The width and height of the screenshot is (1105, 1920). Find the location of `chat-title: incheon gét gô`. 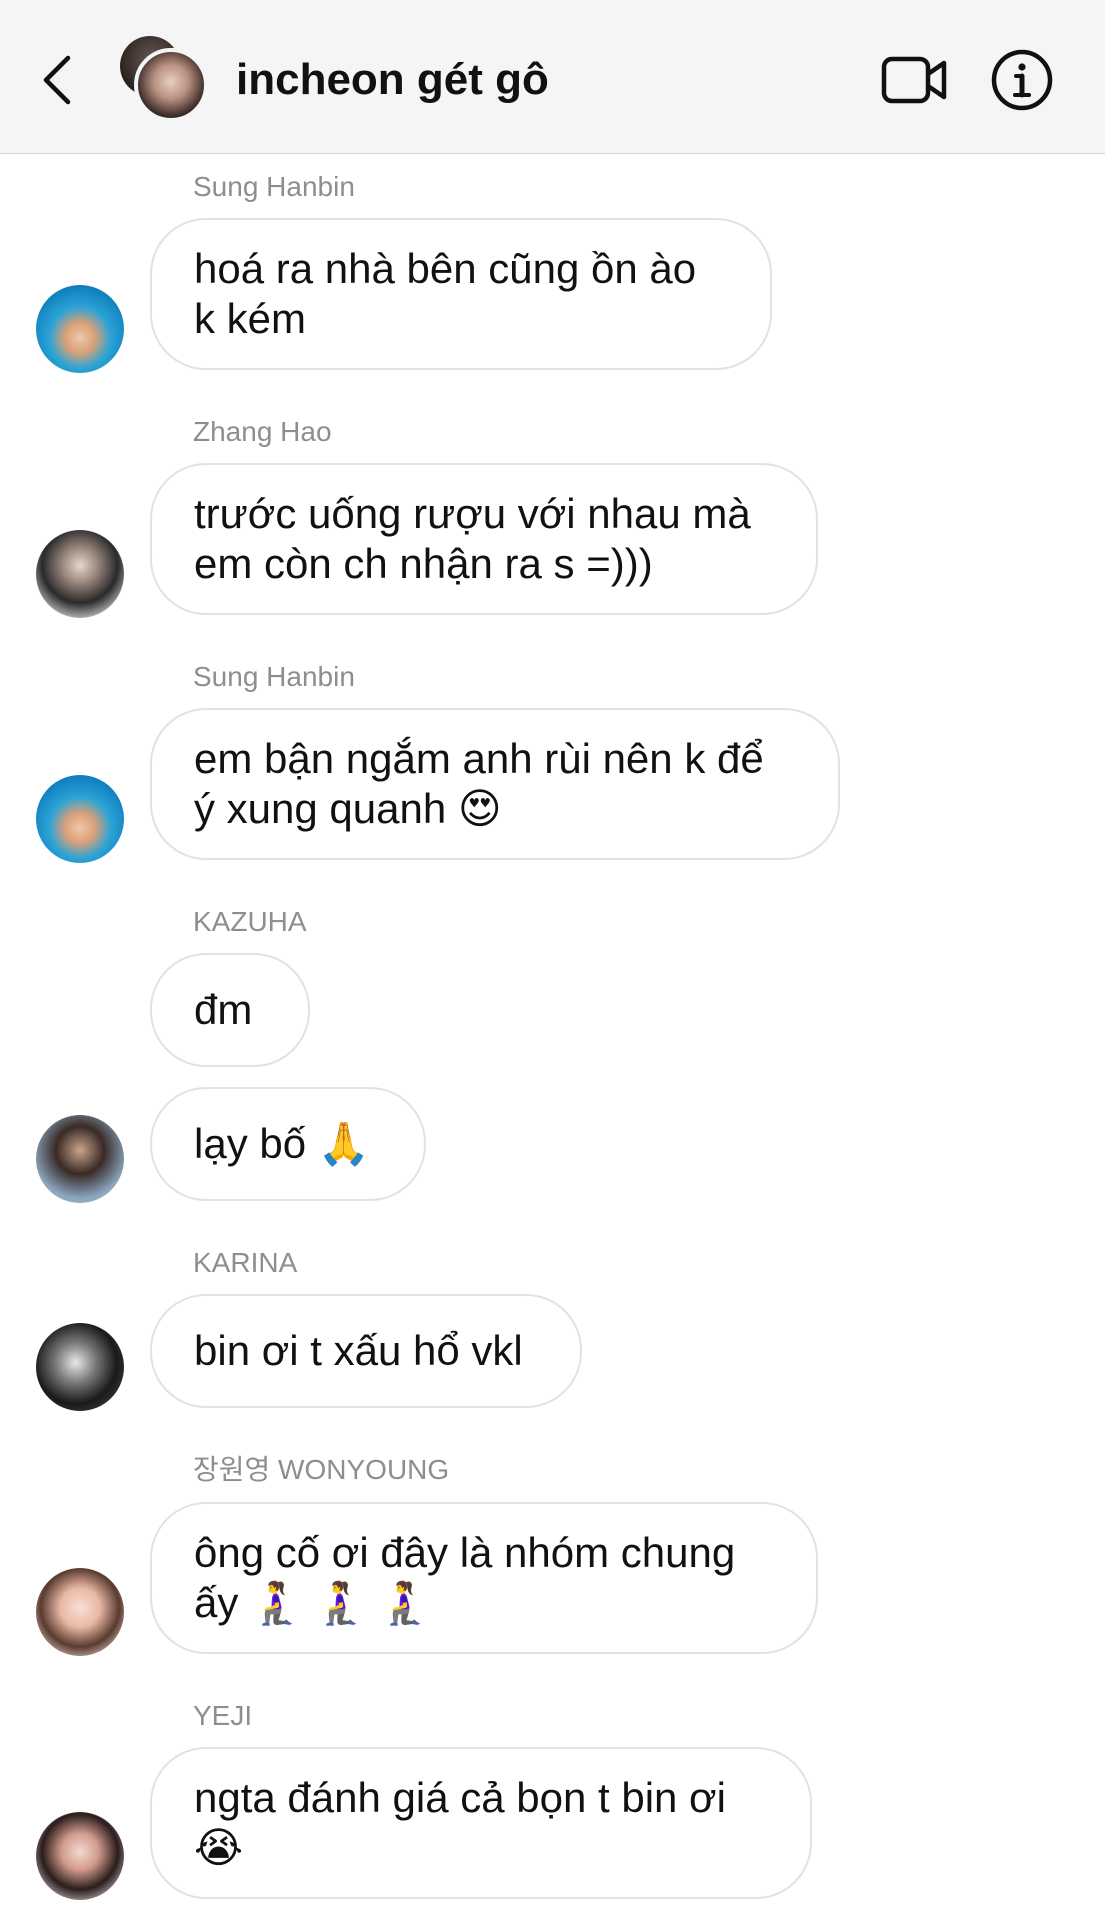

chat-title: incheon gét gô is located at coordinates (392, 80).